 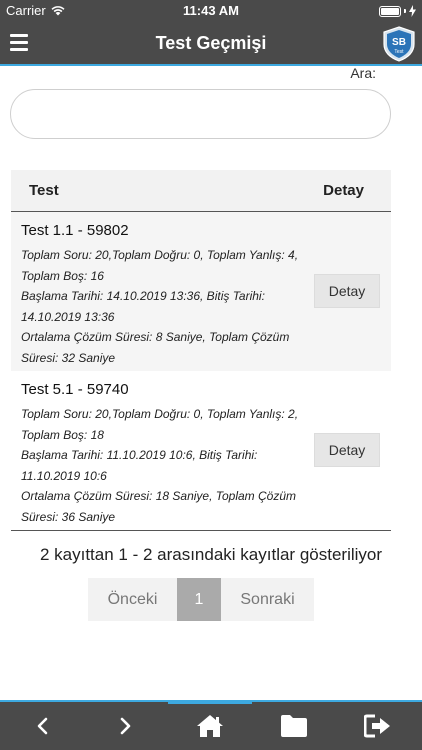 What do you see at coordinates (412, 11) in the screenshot?
I see `charging-icon` at bounding box center [412, 11].